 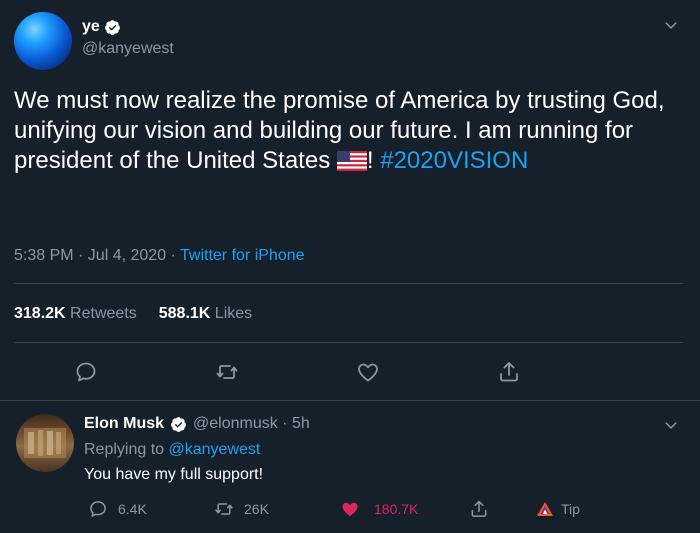 What do you see at coordinates (233, 313) in the screenshot?
I see `likes-label: Likes` at bounding box center [233, 313].